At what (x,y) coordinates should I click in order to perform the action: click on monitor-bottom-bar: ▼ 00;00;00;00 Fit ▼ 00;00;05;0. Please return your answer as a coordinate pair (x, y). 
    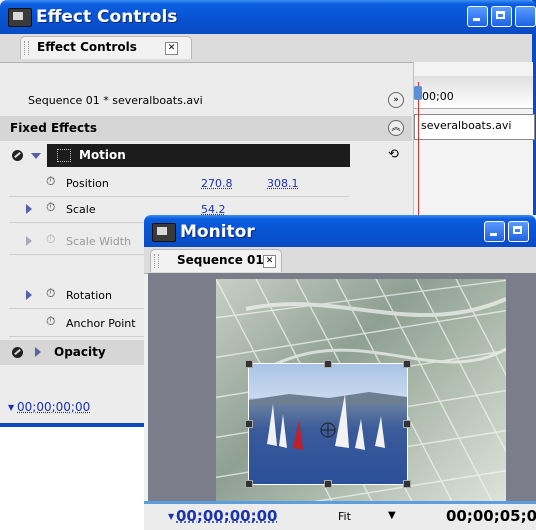
    Looking at the image, I should click on (340, 515).